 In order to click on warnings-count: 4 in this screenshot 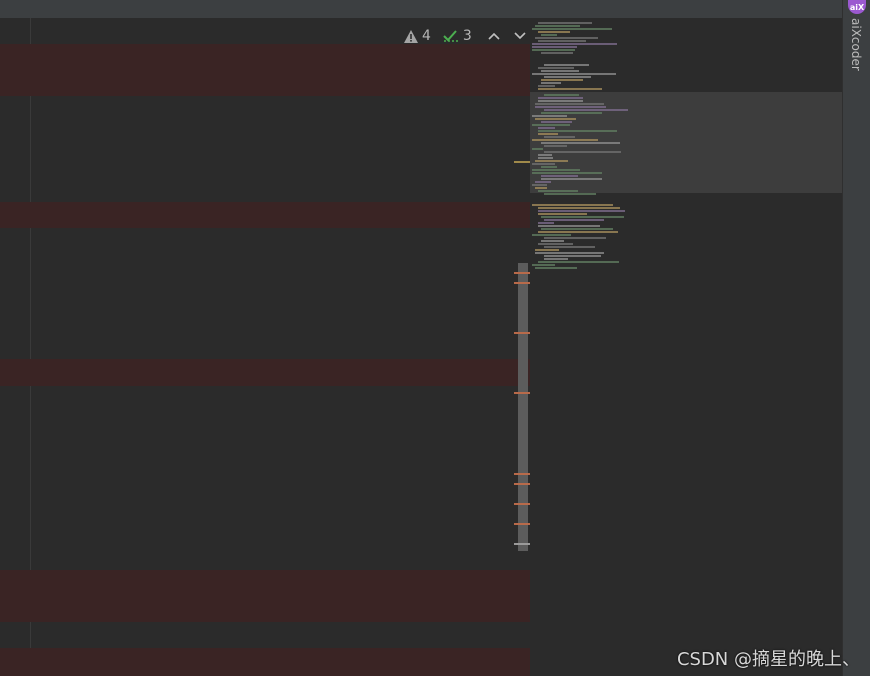, I will do `click(426, 36)`.